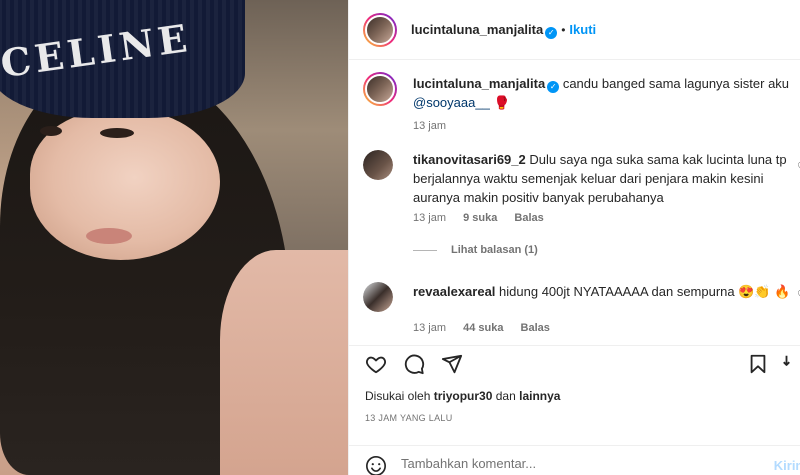 Image resolution: width=800 pixels, height=475 pixels. I want to click on comment-icon, so click(414, 364).